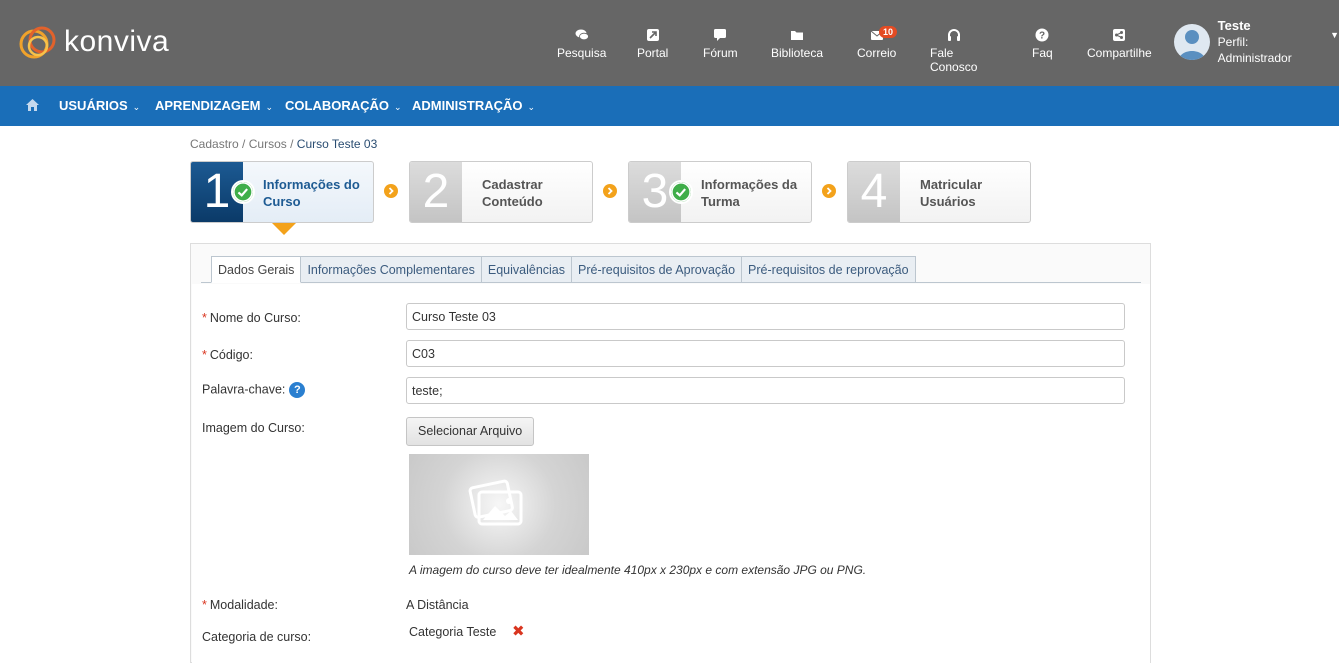 The width and height of the screenshot is (1339, 664). Describe the element at coordinates (652, 44) in the screenshot. I see `topnav-portal: Portal` at that location.